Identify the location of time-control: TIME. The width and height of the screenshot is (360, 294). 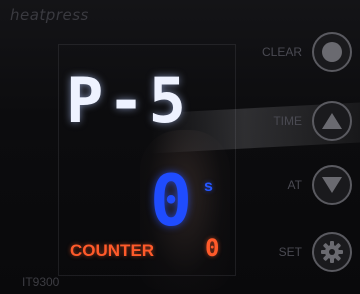
(312, 121).